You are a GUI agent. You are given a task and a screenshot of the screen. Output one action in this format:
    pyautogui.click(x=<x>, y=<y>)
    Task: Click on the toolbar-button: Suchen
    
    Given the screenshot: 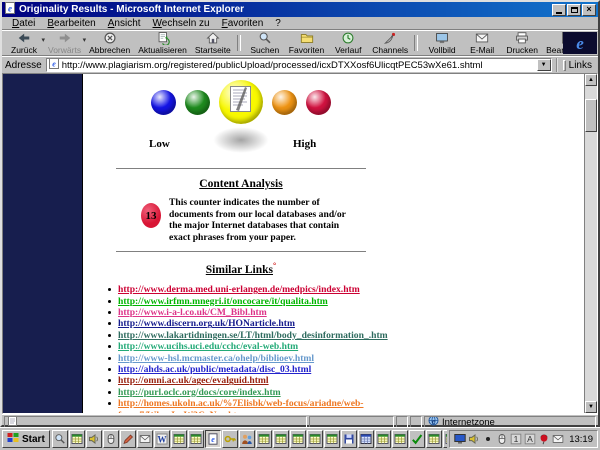 What is the action you would take?
    pyautogui.click(x=265, y=43)
    